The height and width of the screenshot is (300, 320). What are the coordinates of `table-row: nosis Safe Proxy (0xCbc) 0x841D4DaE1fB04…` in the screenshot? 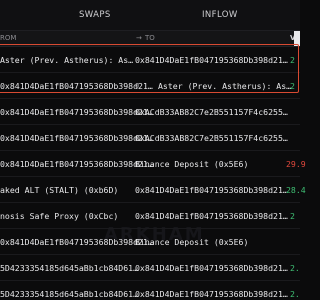 It's located at (150, 216).